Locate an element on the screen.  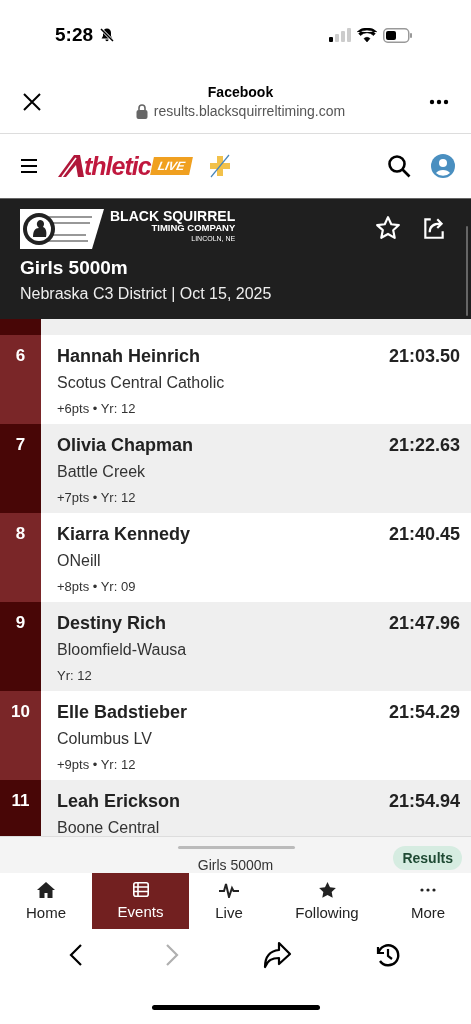
nav-tab: More is located at coordinates (428, 901).